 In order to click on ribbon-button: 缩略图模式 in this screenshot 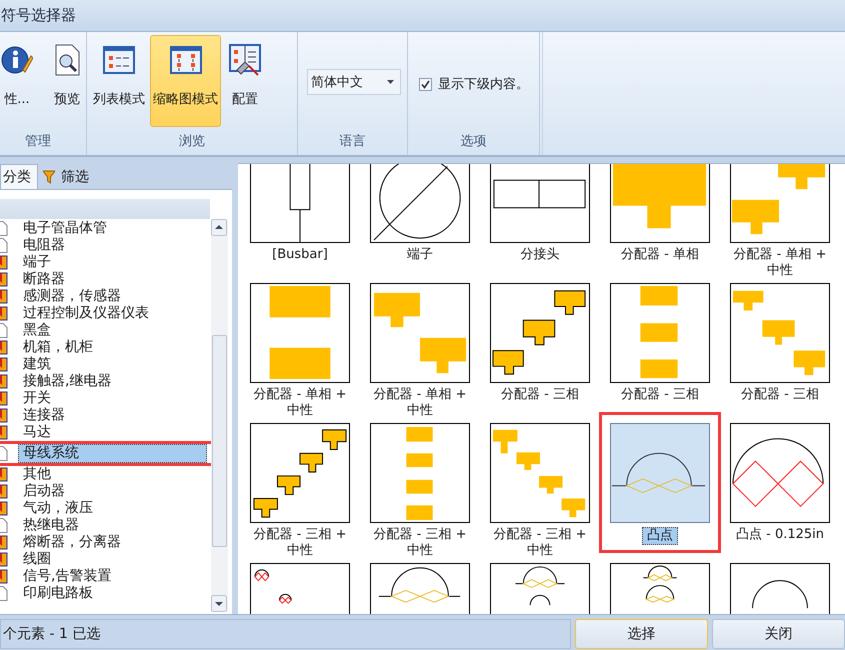, I will do `click(185, 81)`.